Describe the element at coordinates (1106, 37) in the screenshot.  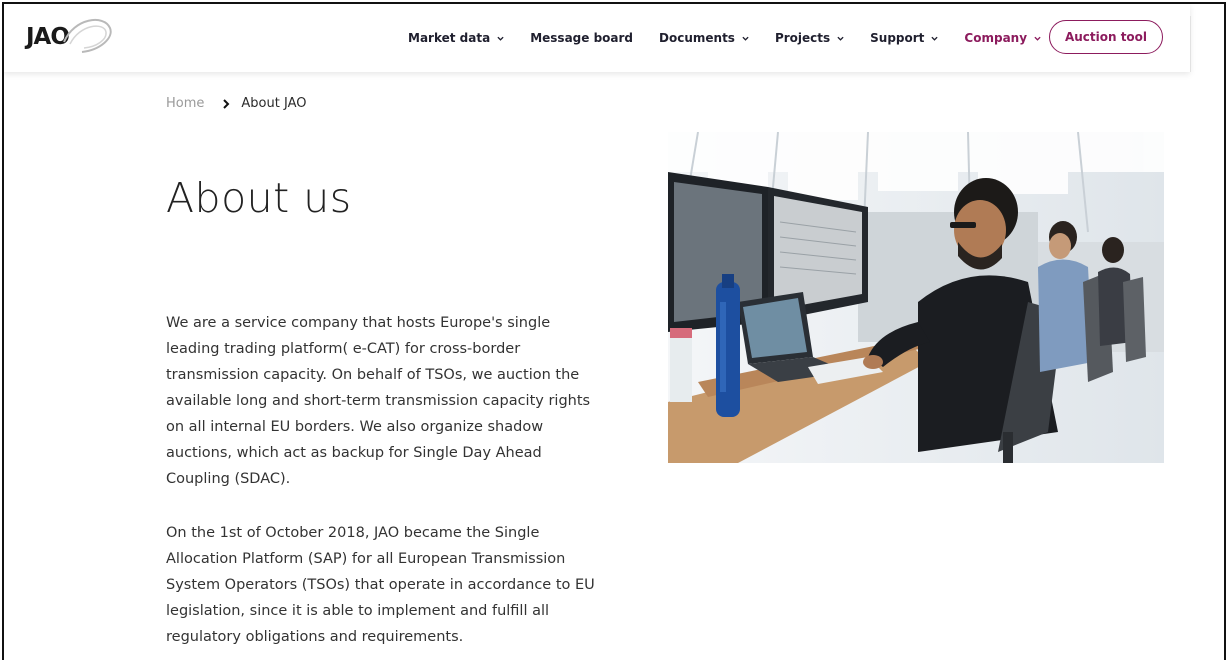
I see `auction-tool-button: Auction tool` at that location.